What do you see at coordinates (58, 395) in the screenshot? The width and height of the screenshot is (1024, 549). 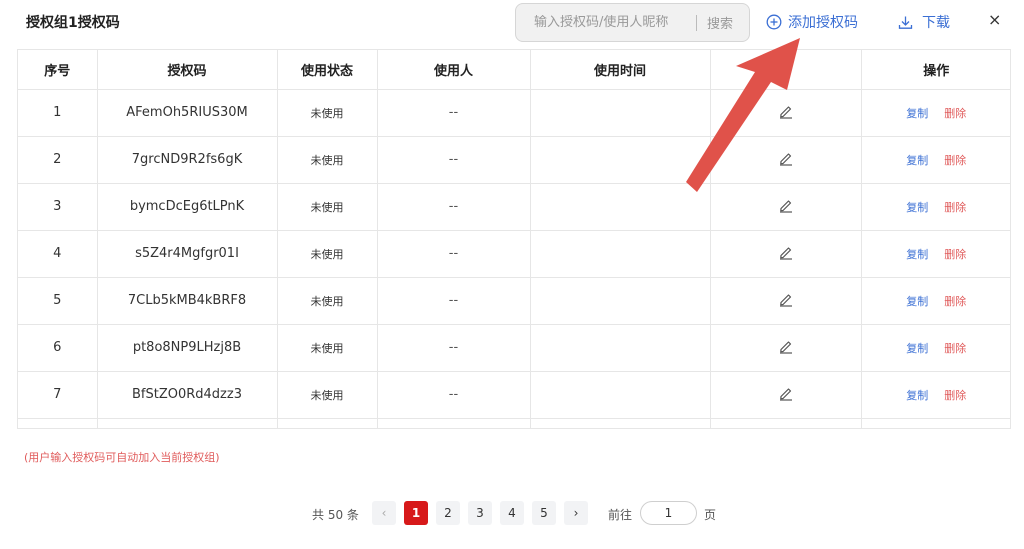 I see `cell-index: 7` at bounding box center [58, 395].